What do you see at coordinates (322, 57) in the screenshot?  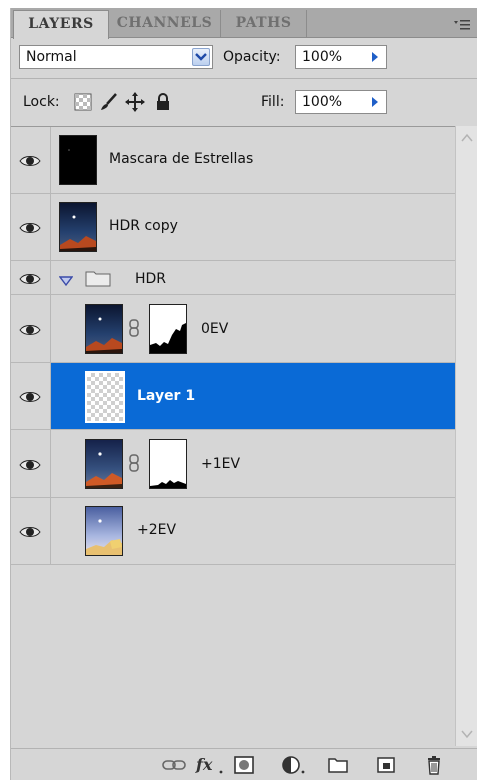 I see `opacity-value: 100%` at bounding box center [322, 57].